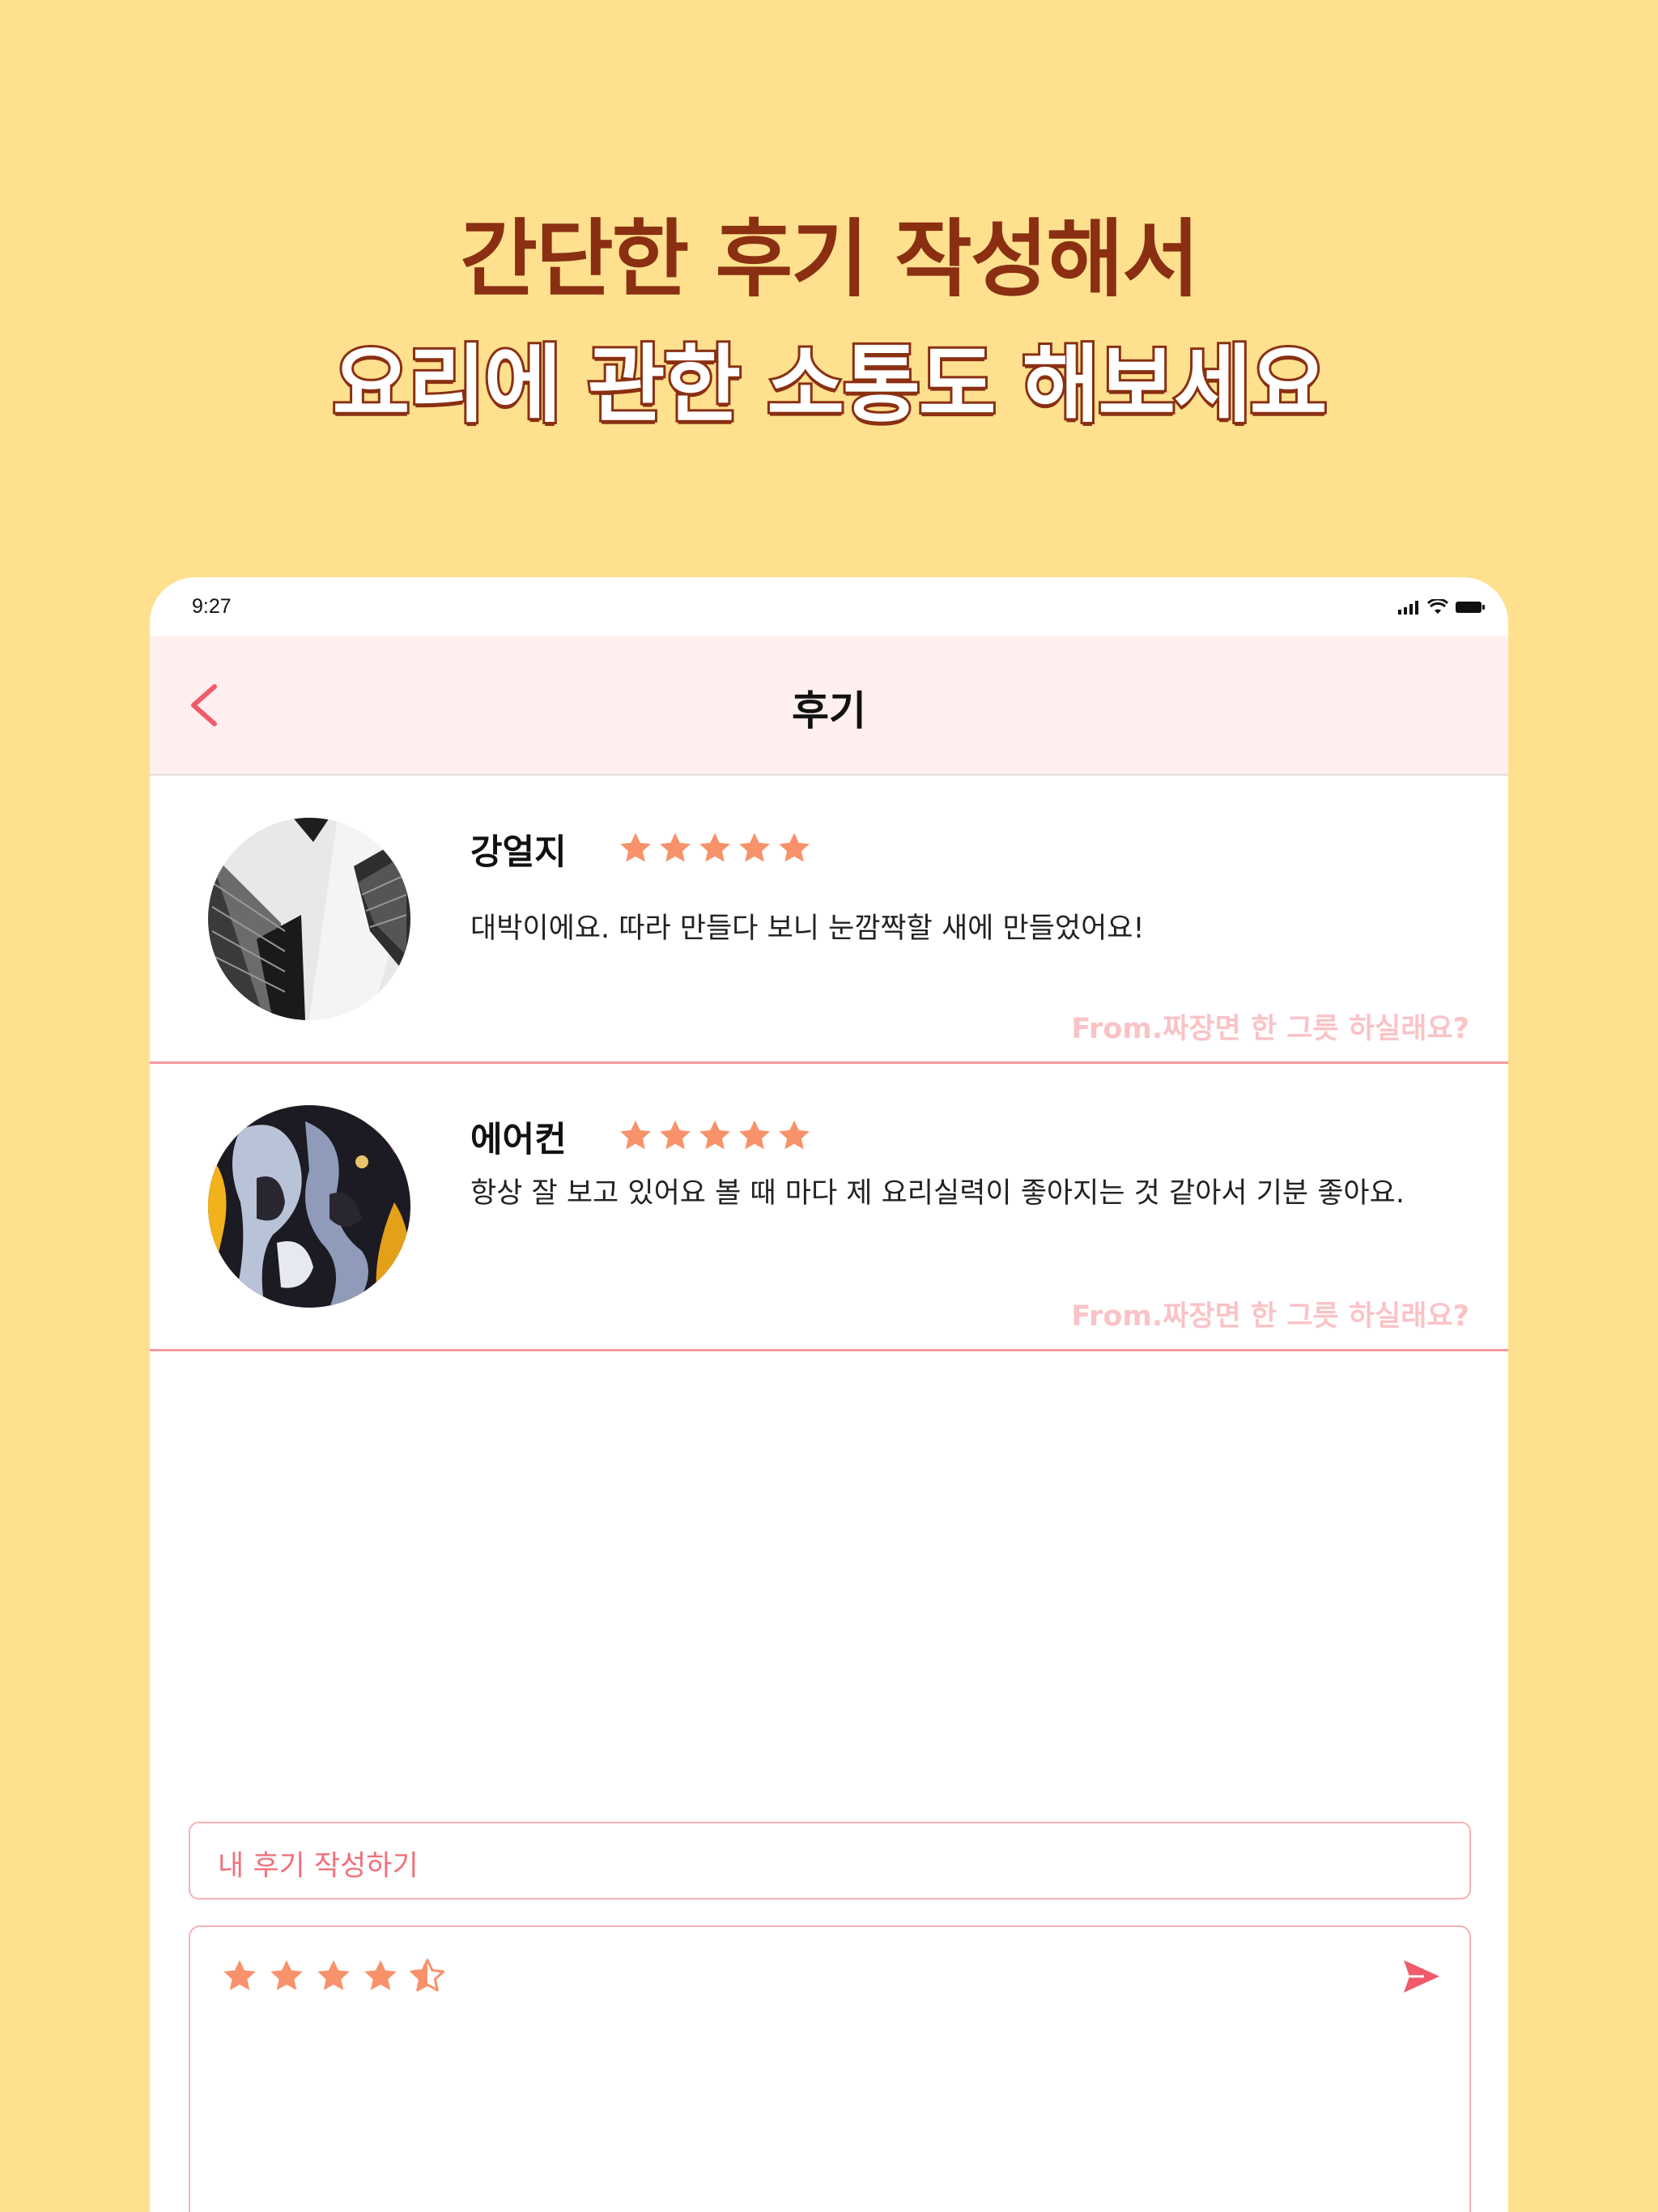 The image size is (1658, 2212). Describe the element at coordinates (830, 385) in the screenshot. I see `headline-line-2: 요리에 관한 소통도 해보세요` at that location.